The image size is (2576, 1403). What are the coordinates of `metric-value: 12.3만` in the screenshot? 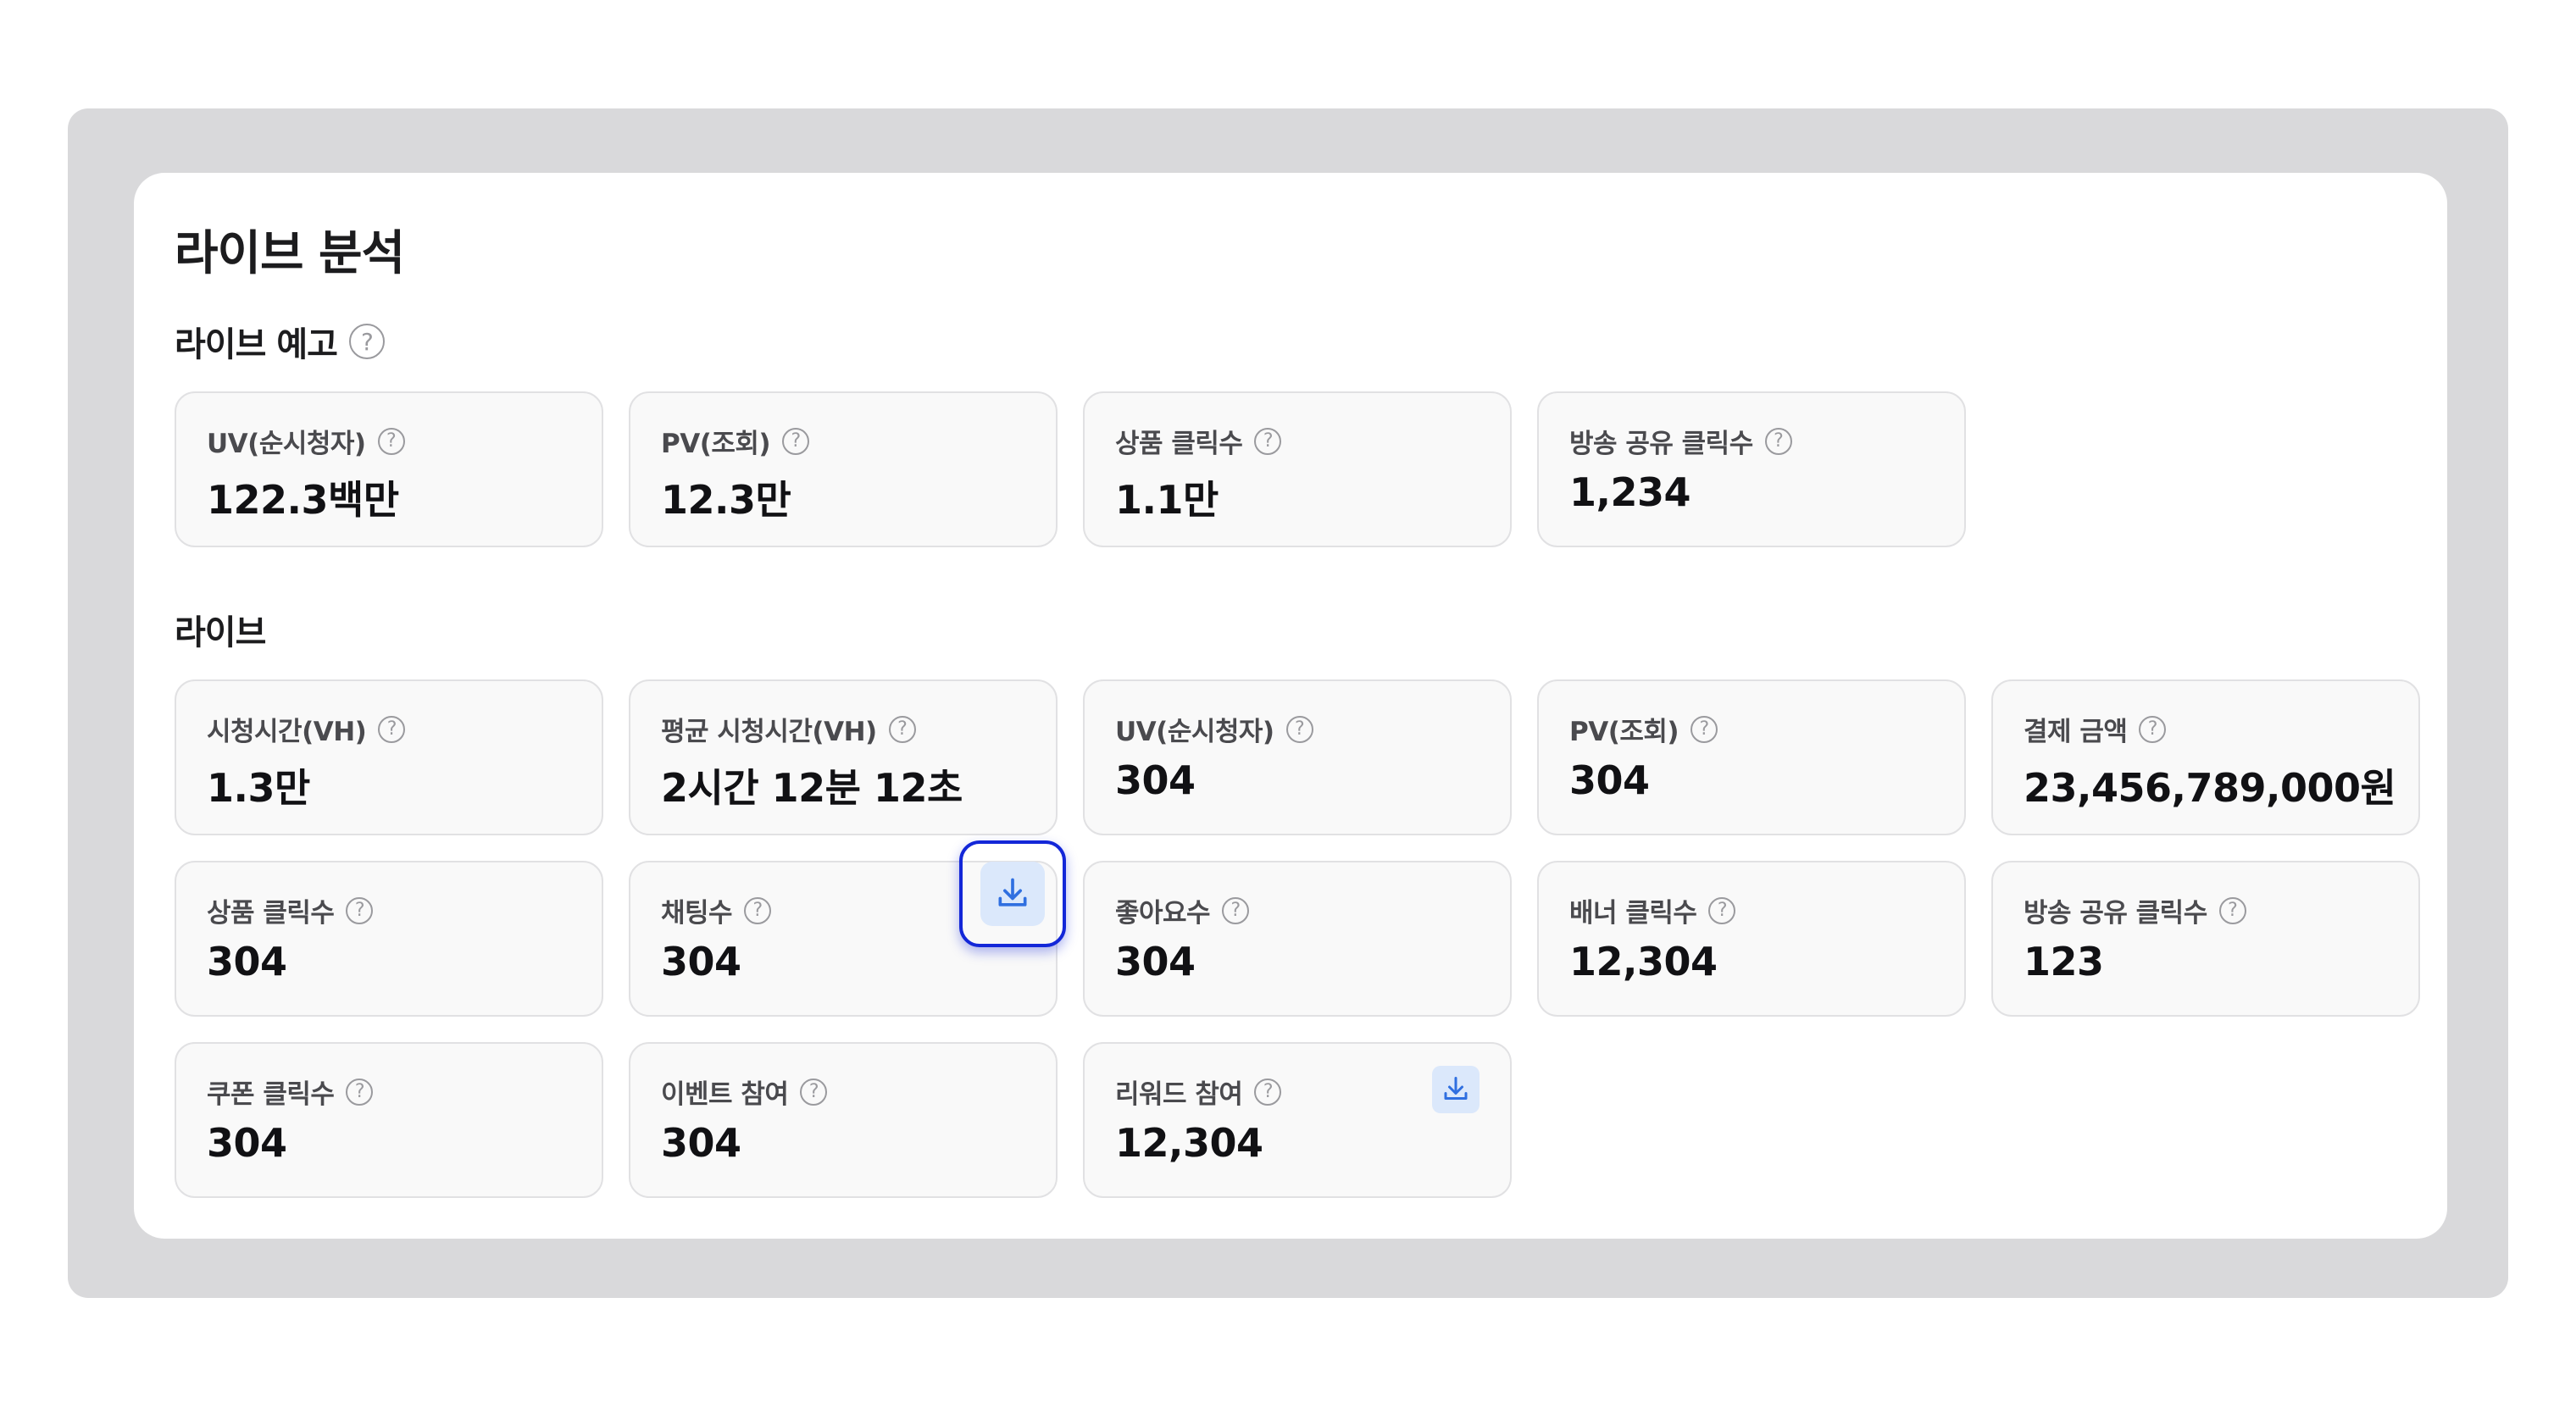 It's located at (726, 500).